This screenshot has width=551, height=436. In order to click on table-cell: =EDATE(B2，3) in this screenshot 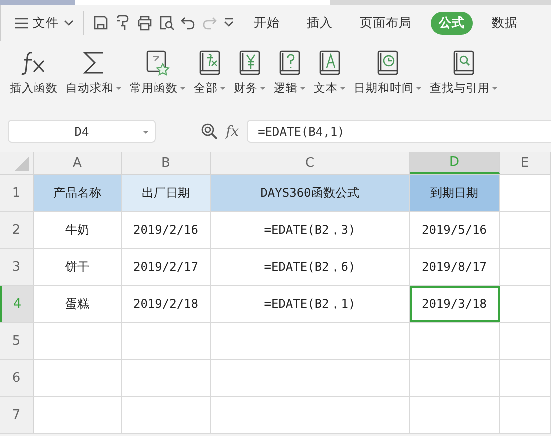, I will do `click(310, 230)`.